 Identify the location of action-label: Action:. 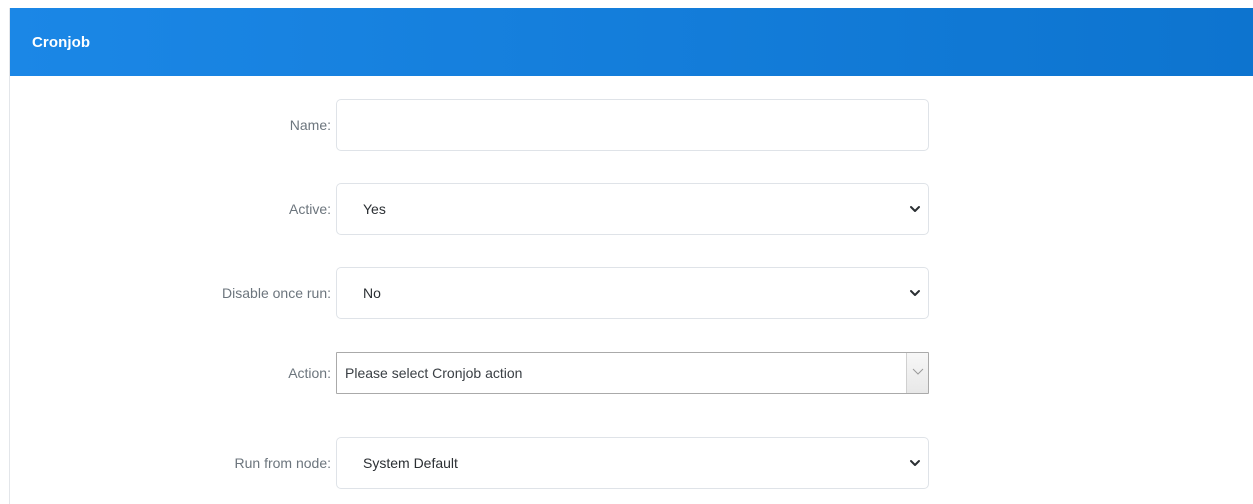
(309, 373).